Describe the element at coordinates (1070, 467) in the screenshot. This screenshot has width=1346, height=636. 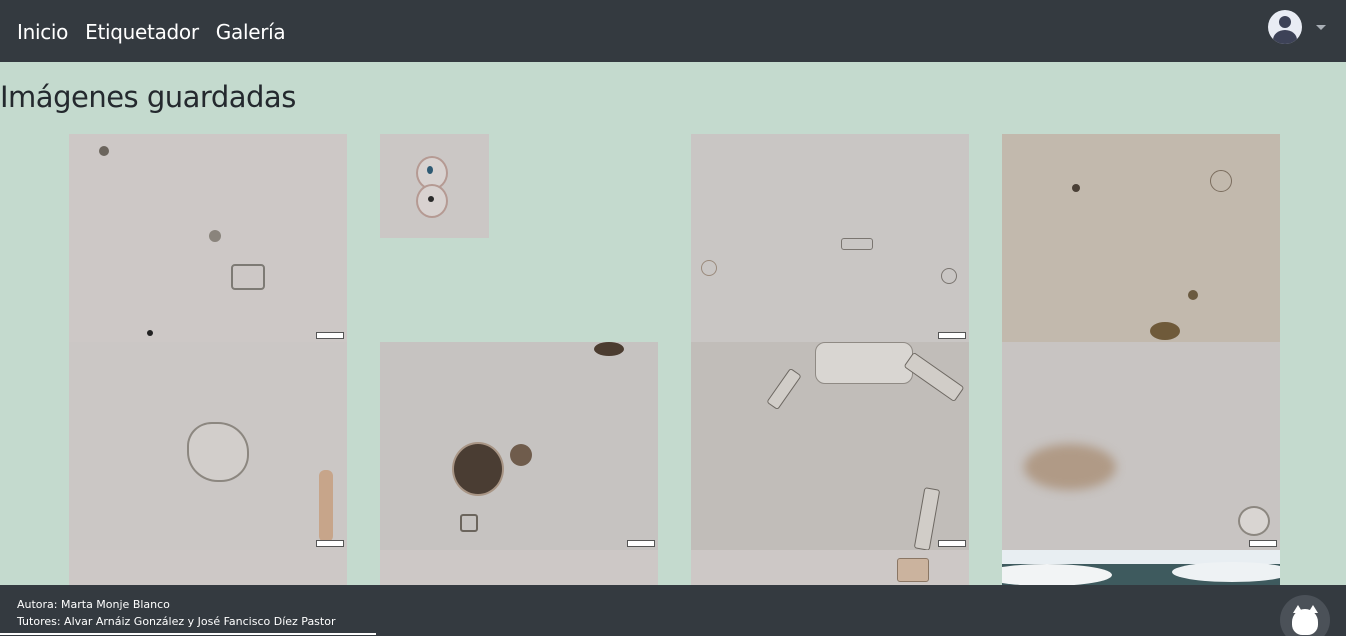
I see `blurred-cell` at that location.